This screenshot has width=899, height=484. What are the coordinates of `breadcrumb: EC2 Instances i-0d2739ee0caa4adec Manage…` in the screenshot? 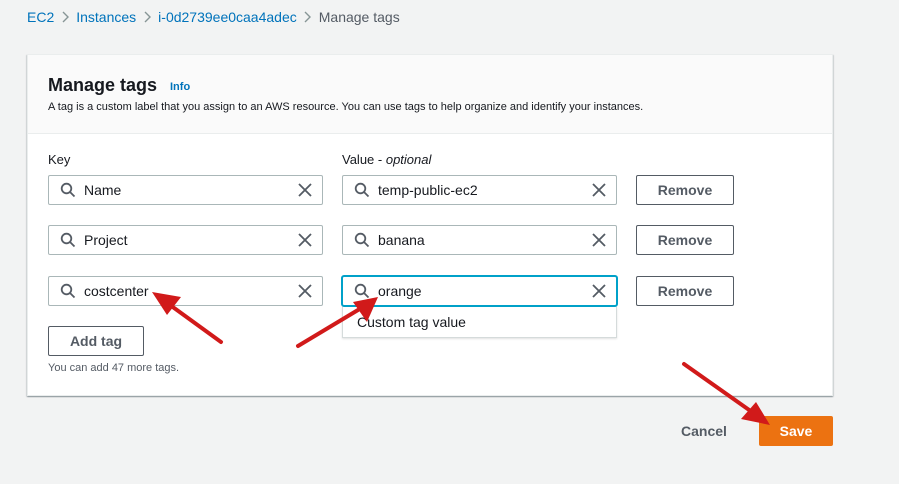 It's located at (213, 17).